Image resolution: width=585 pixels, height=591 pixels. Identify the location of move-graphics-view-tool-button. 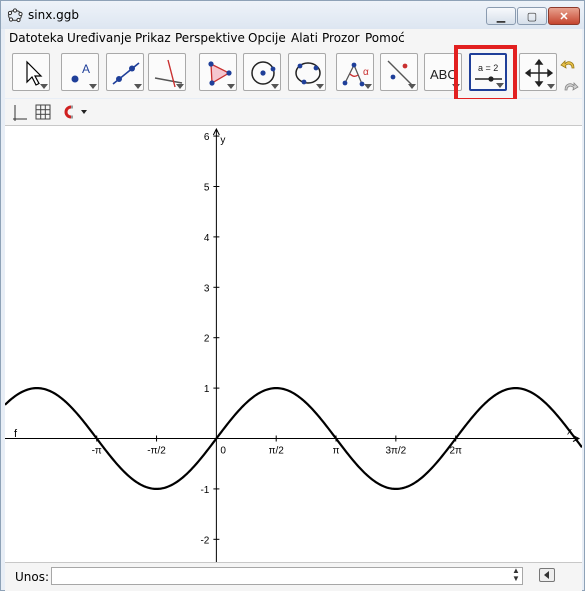
(538, 72).